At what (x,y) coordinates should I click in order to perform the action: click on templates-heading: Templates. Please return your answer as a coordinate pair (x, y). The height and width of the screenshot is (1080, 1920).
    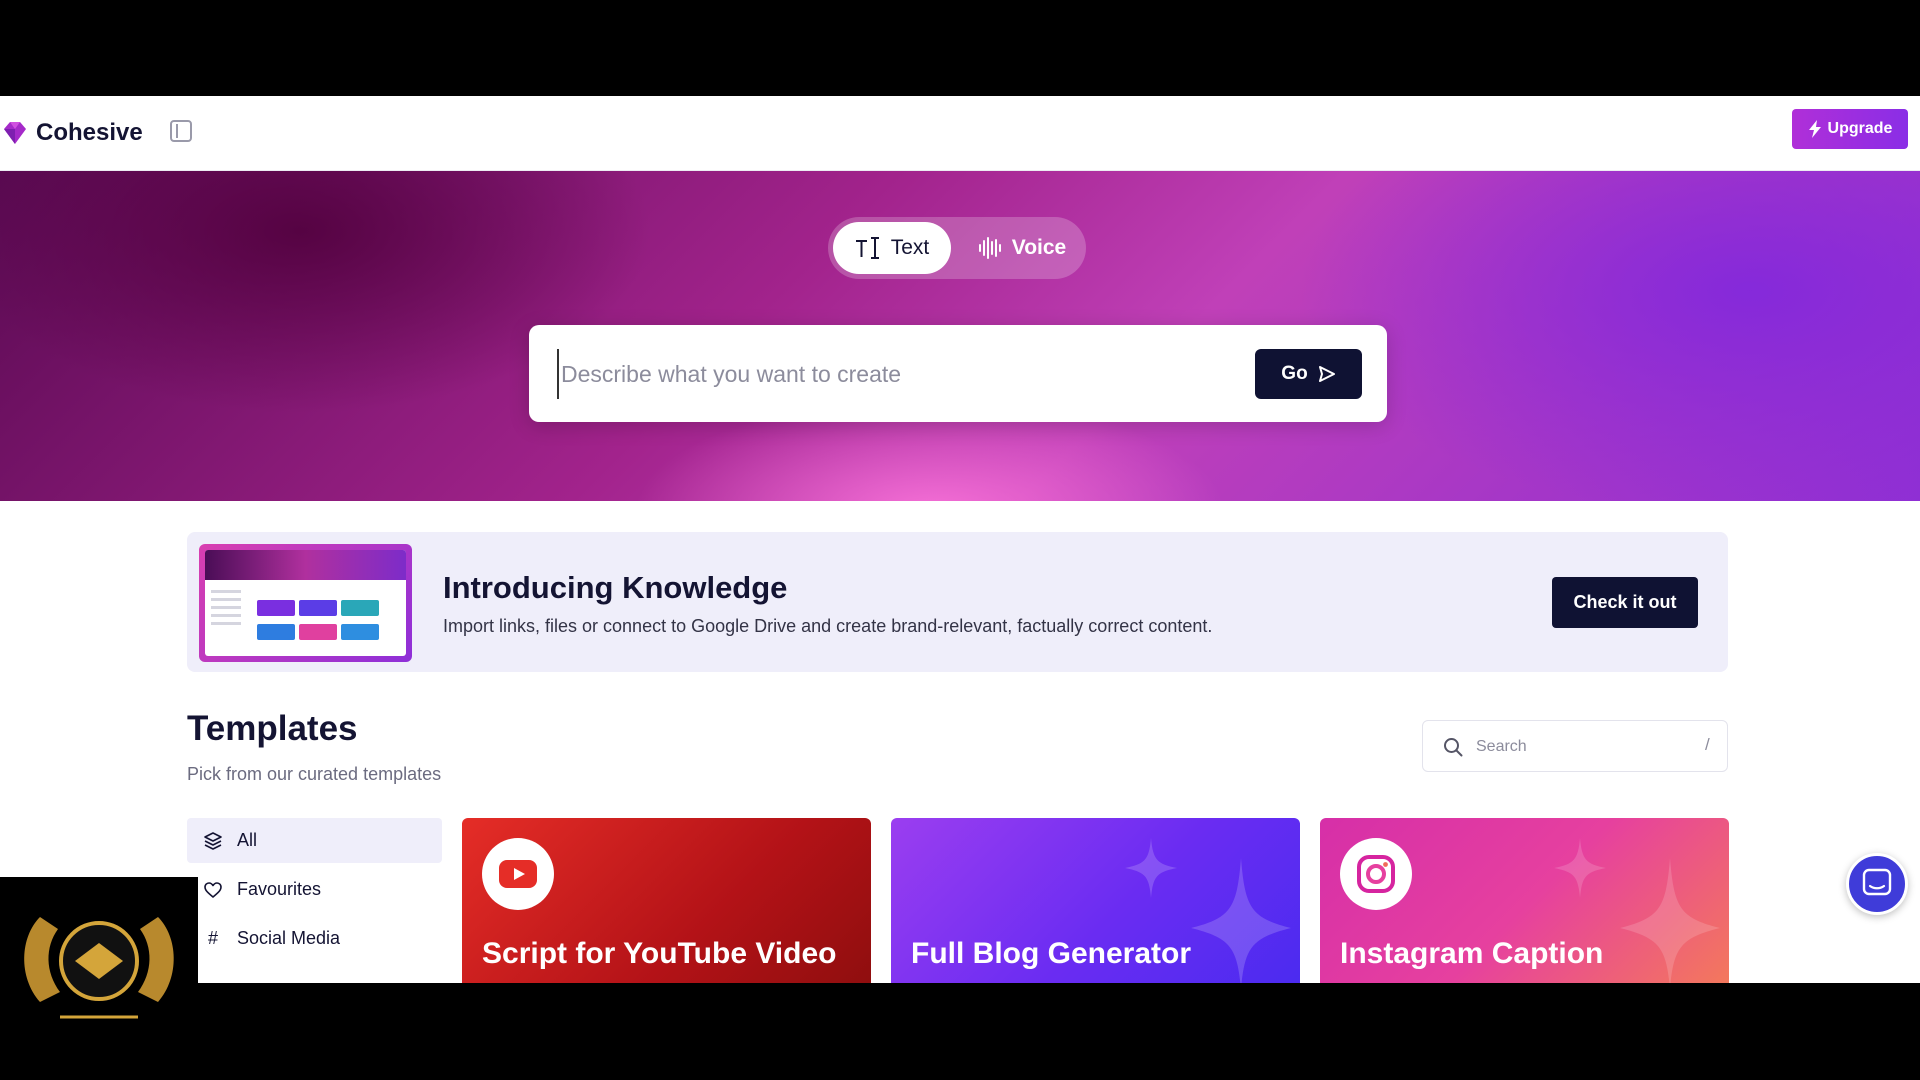
    Looking at the image, I should click on (272, 728).